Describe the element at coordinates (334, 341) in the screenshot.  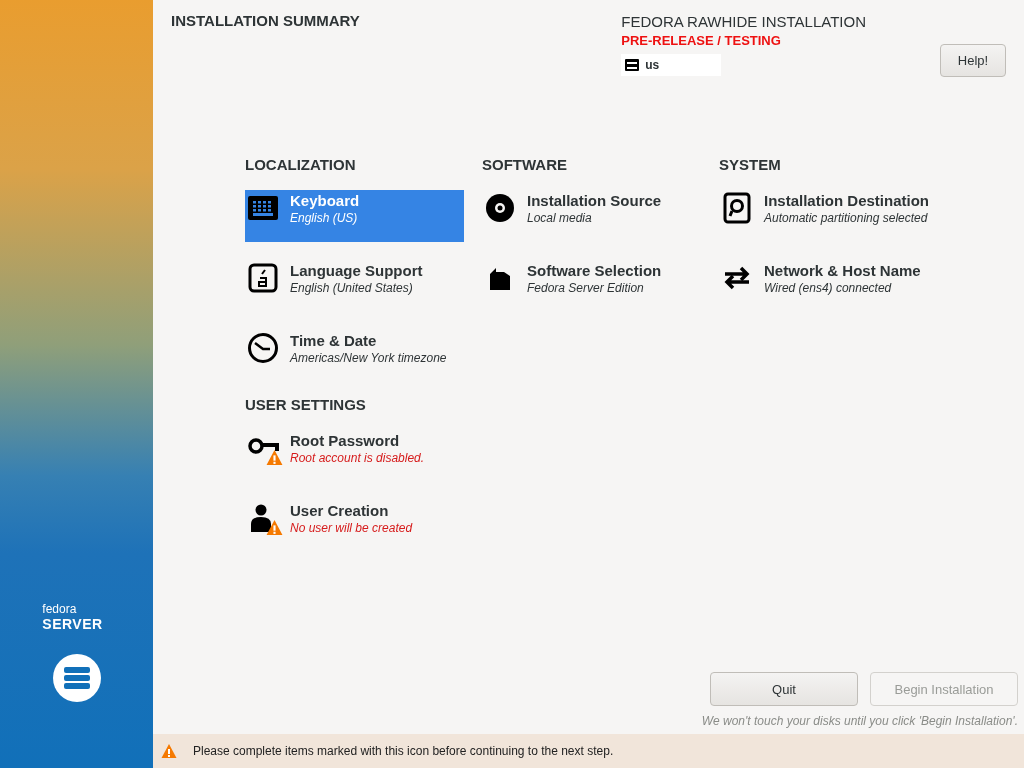
I see `spoke-title: Time & Date` at that location.